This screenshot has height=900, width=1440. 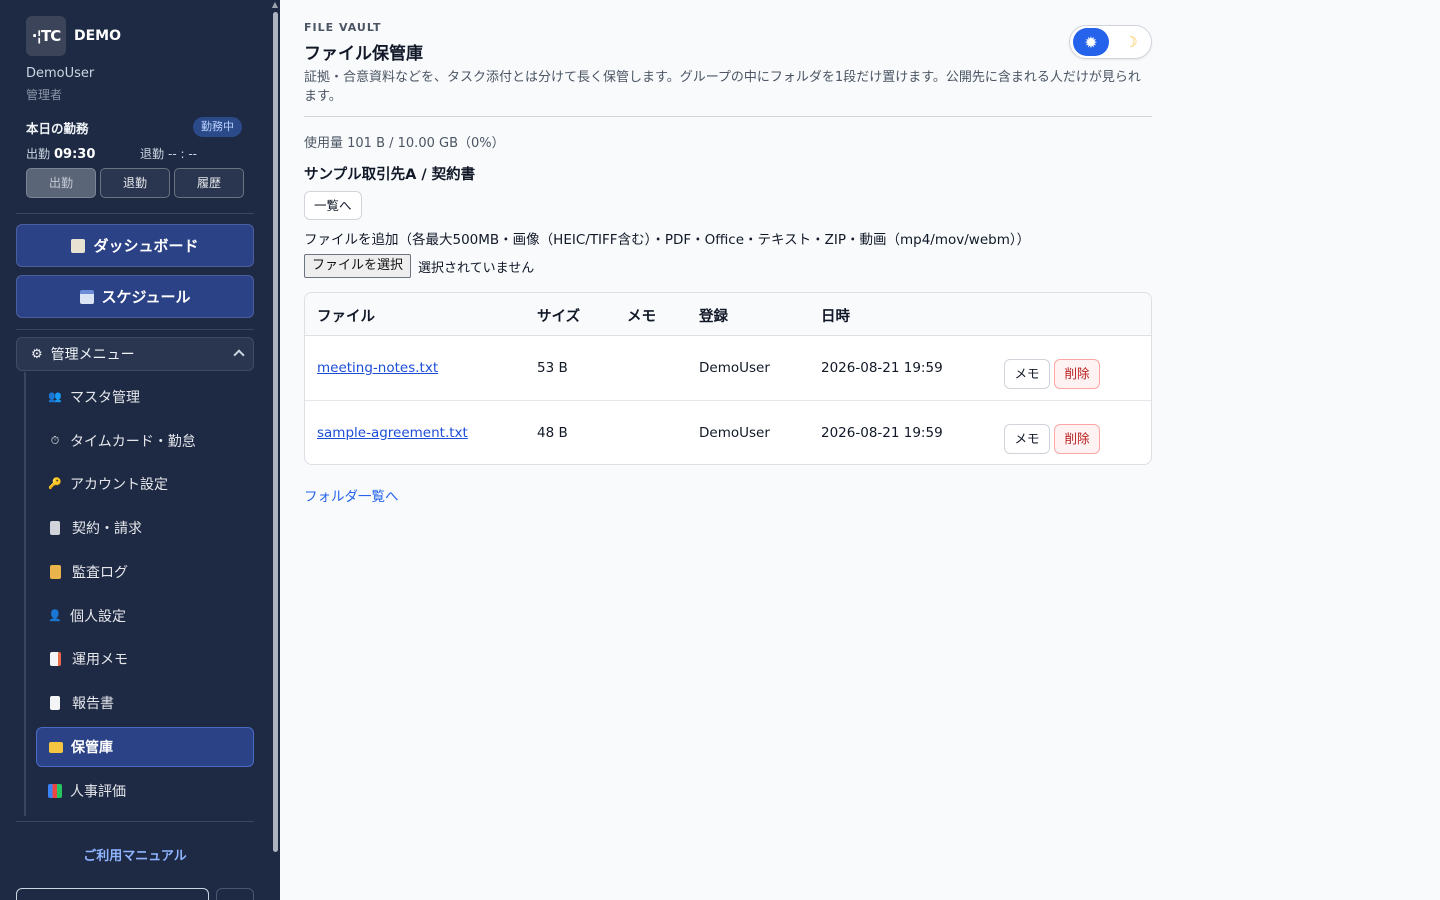 I want to click on page-title: ファイル保管庫, so click(x=363, y=54).